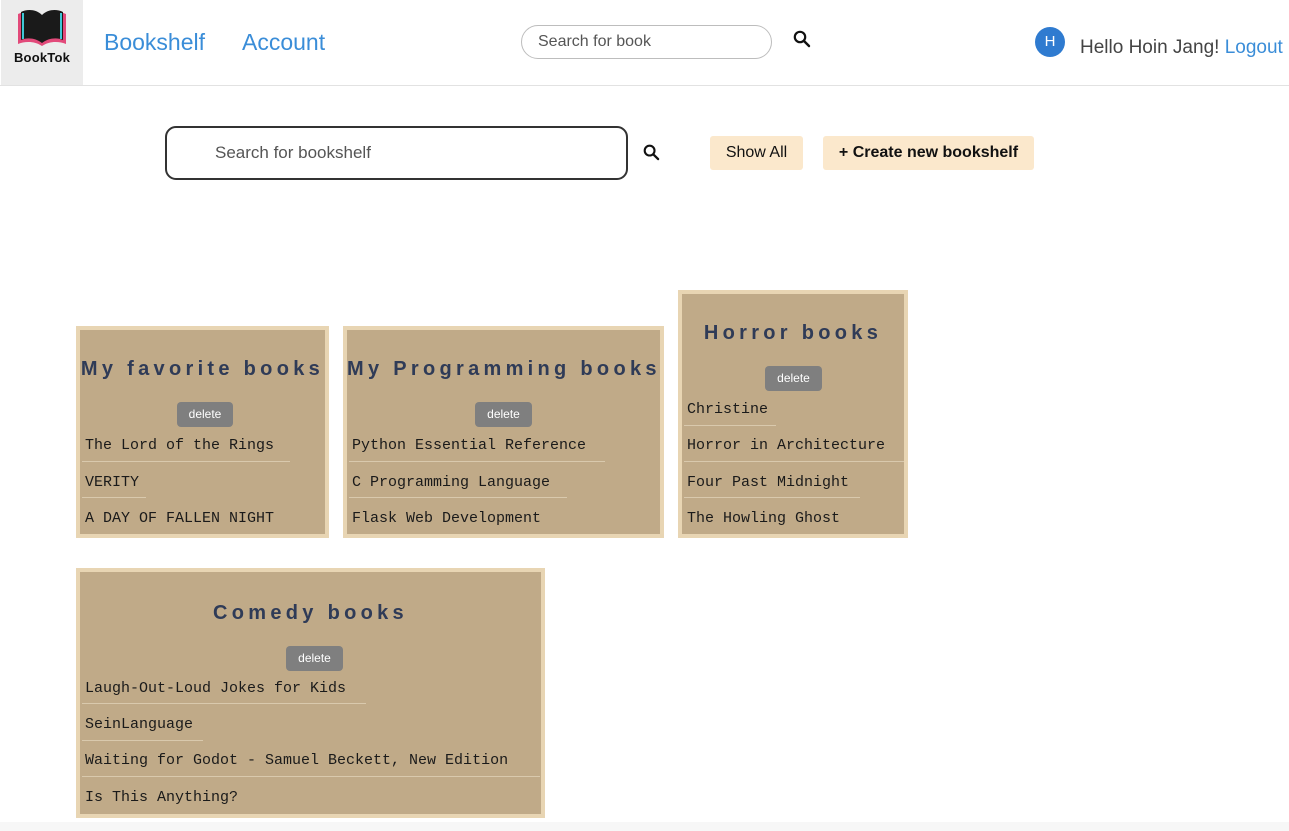 The width and height of the screenshot is (1289, 831). I want to click on book-item: Is This Anything?, so click(161, 798).